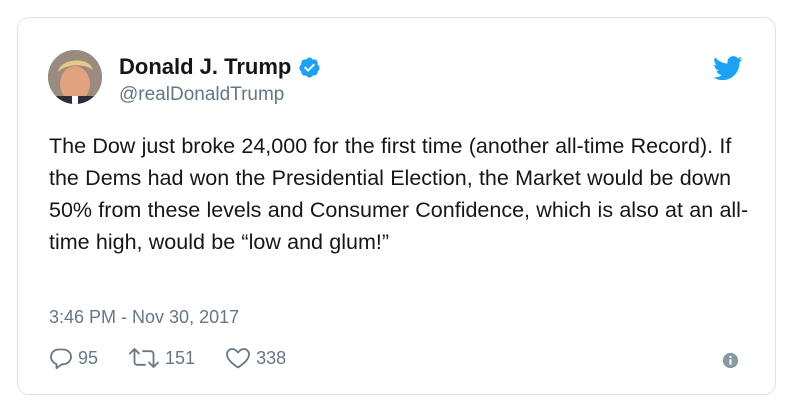 Image resolution: width=798 pixels, height=420 pixels. I want to click on heart-icon, so click(238, 358).